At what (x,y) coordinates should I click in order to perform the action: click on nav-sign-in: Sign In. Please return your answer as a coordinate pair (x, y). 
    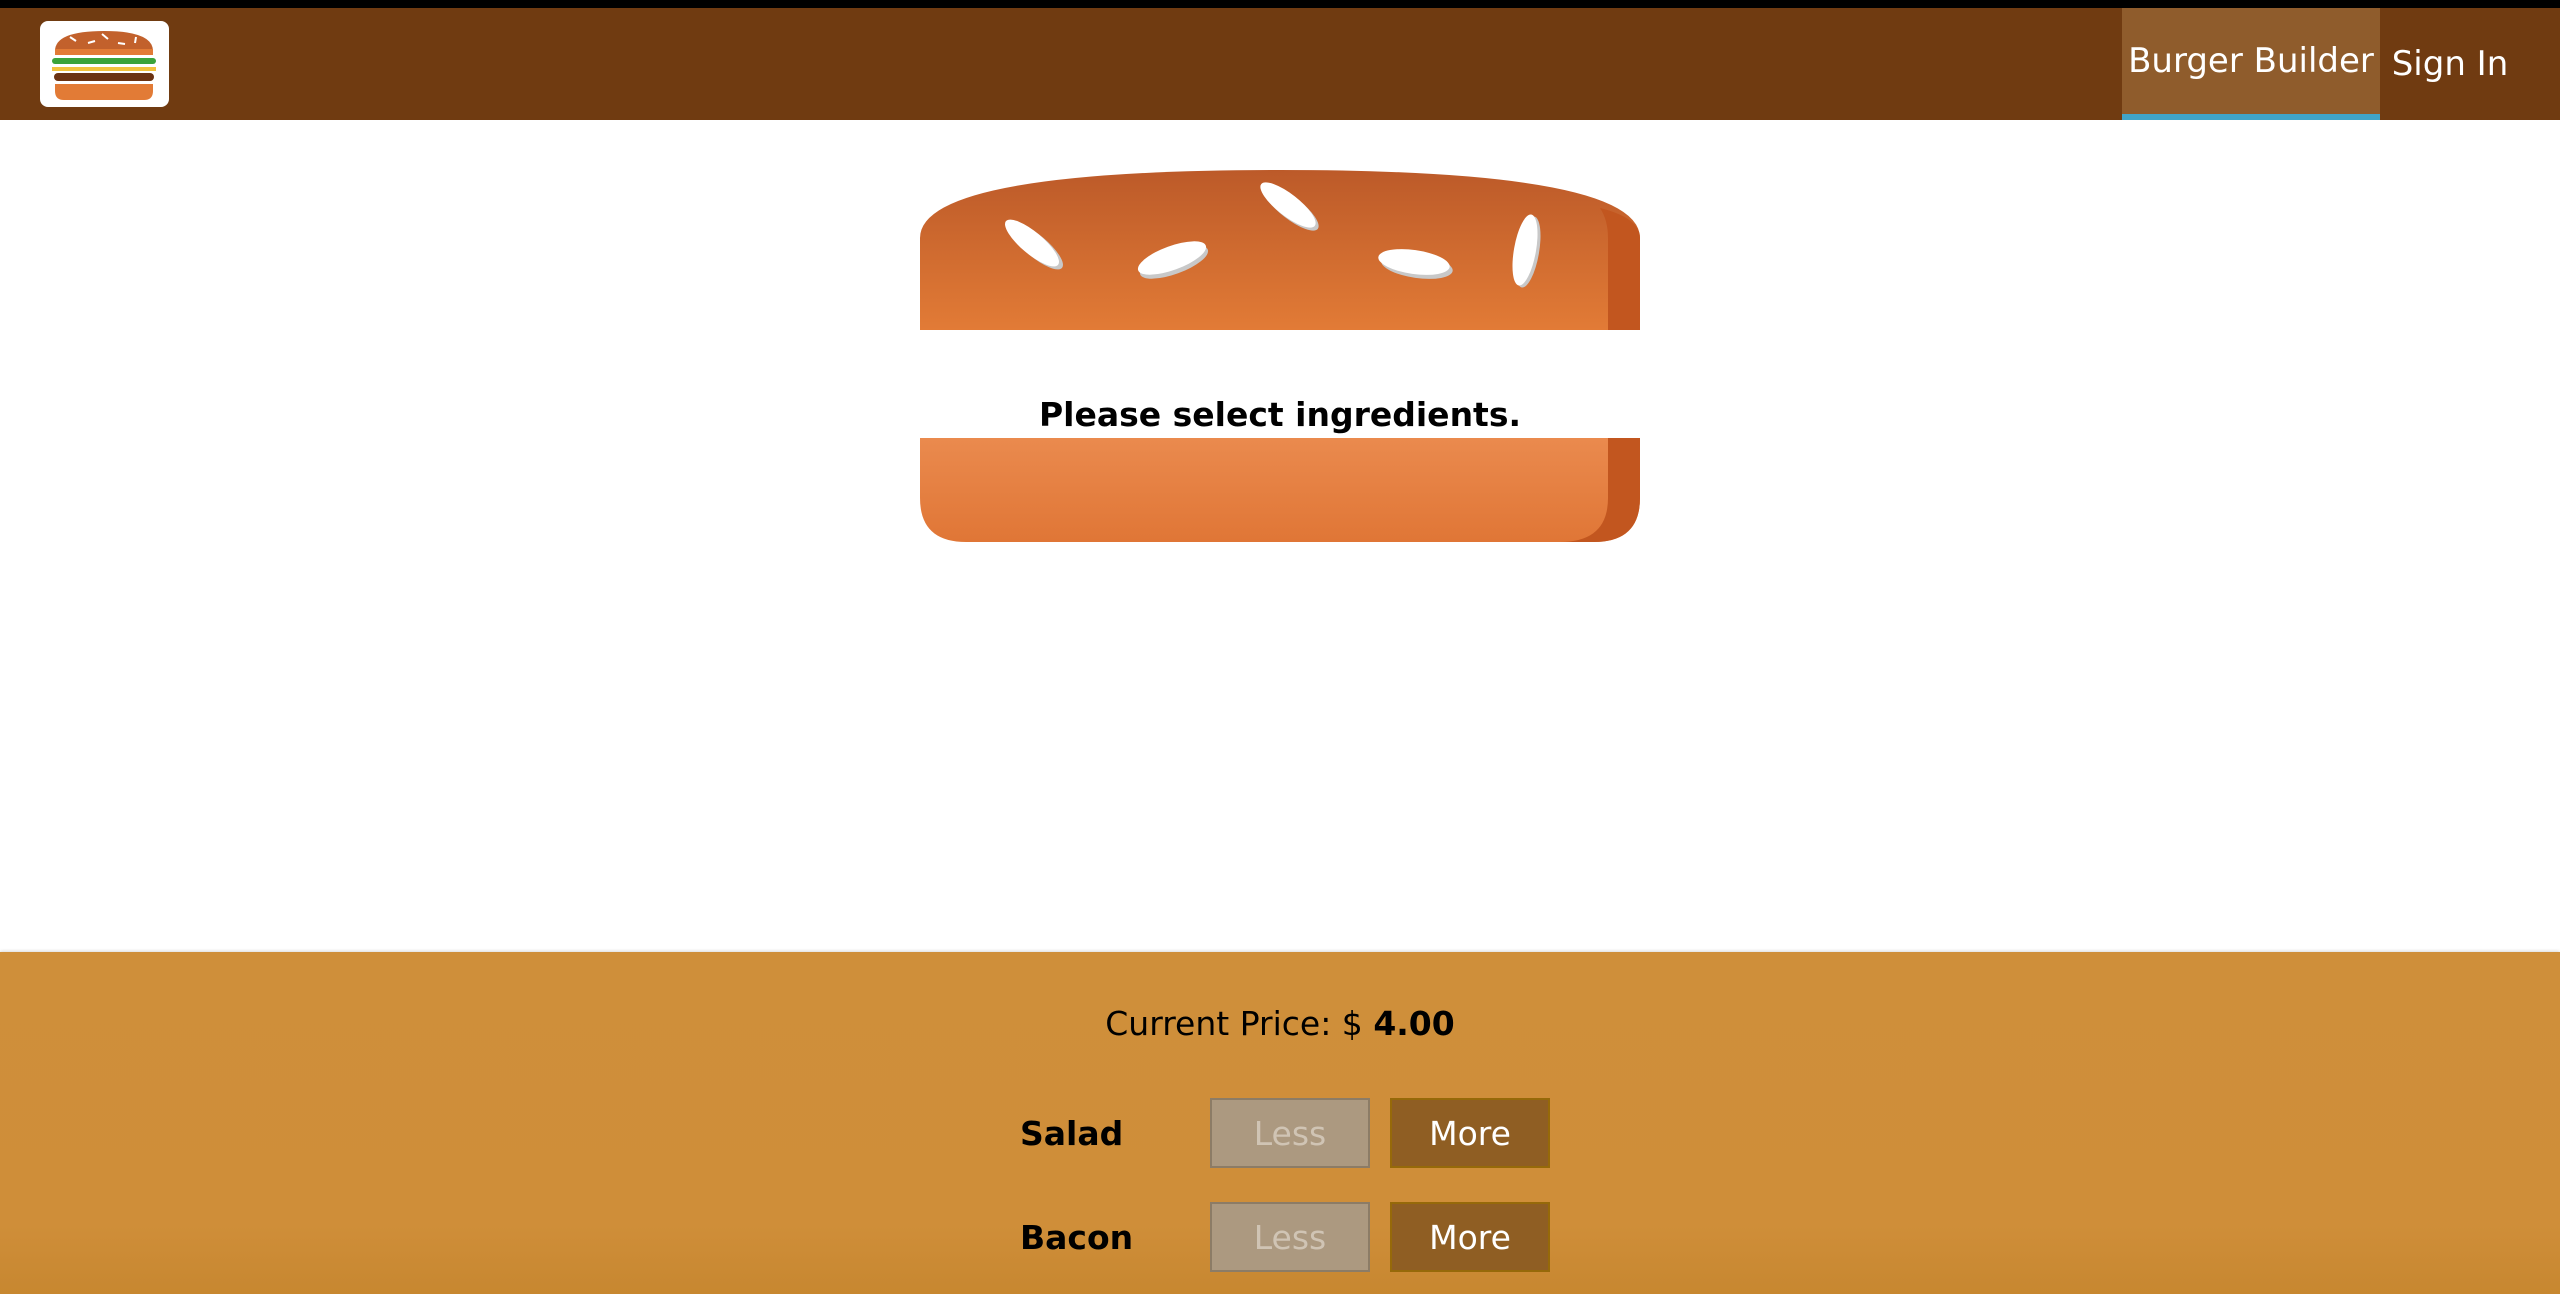
    Looking at the image, I should click on (2450, 64).